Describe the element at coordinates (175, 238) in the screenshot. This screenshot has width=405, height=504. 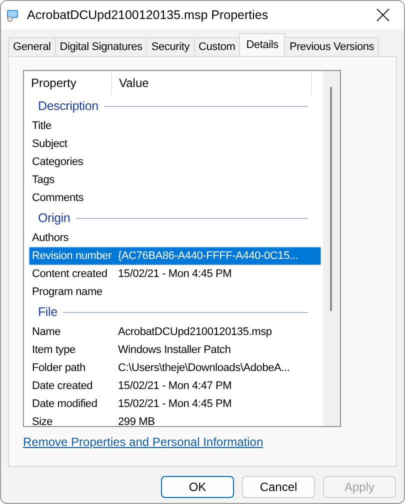
I see `property-row: Authors` at that location.